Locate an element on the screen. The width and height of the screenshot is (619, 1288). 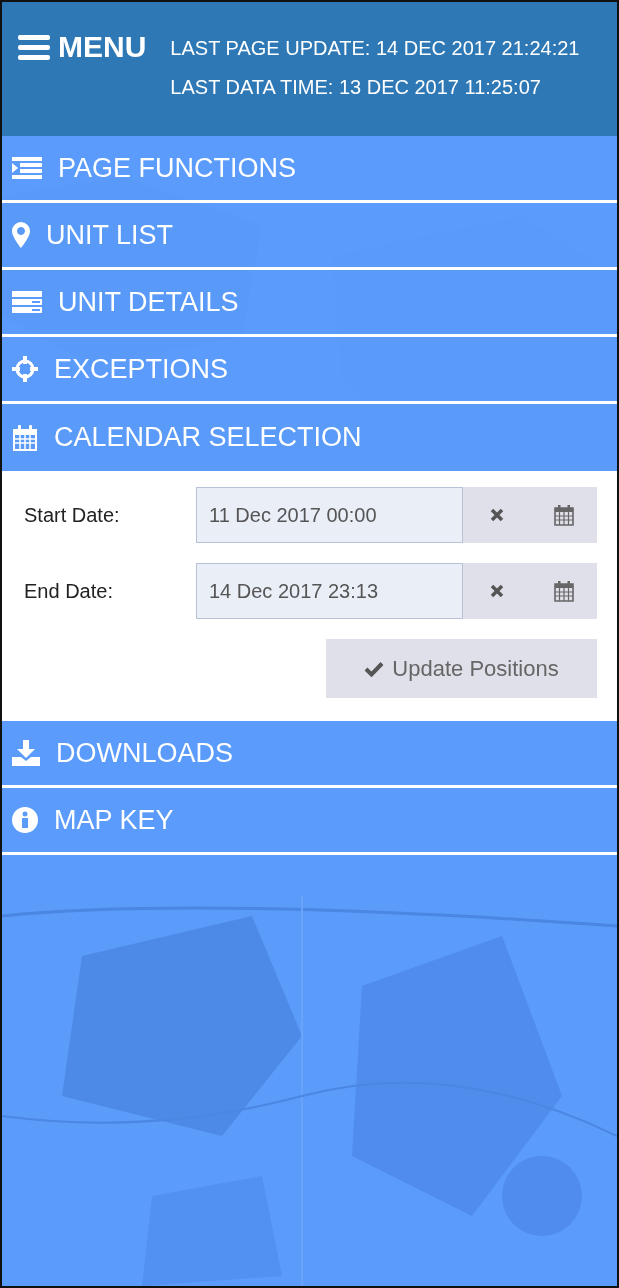
last-data-time-text: LAST DATA TIME: 13 DEC 2017 11:25:07 is located at coordinates (356, 87).